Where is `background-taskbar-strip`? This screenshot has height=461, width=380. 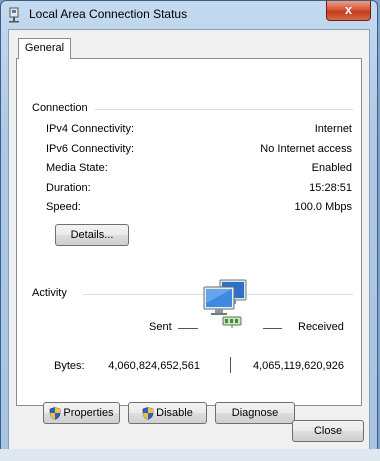 background-taskbar-strip is located at coordinates (190, 455).